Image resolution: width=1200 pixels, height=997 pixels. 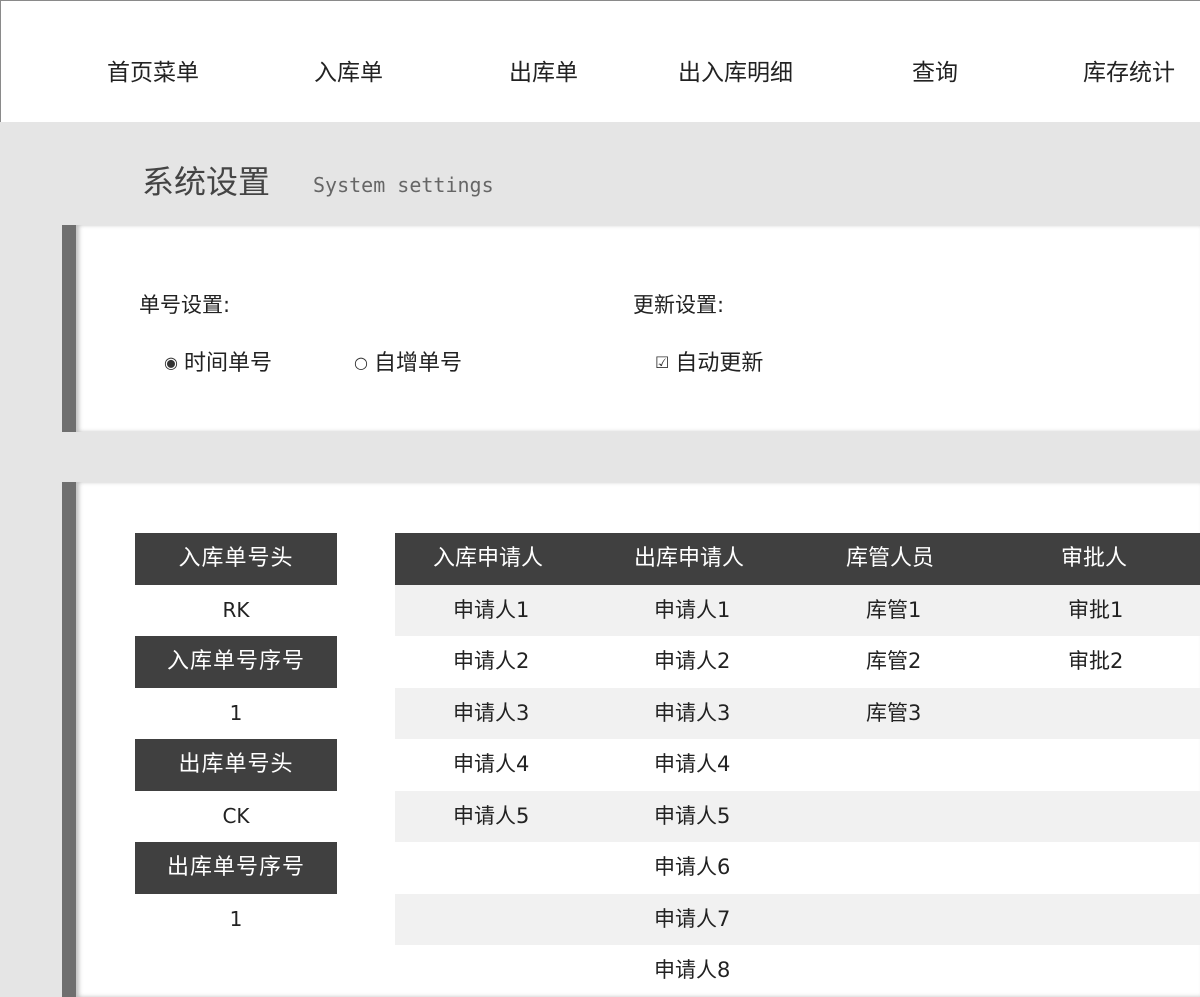 I want to click on checkbox-auto-update: ☑ 自动更新, so click(x=709, y=363).